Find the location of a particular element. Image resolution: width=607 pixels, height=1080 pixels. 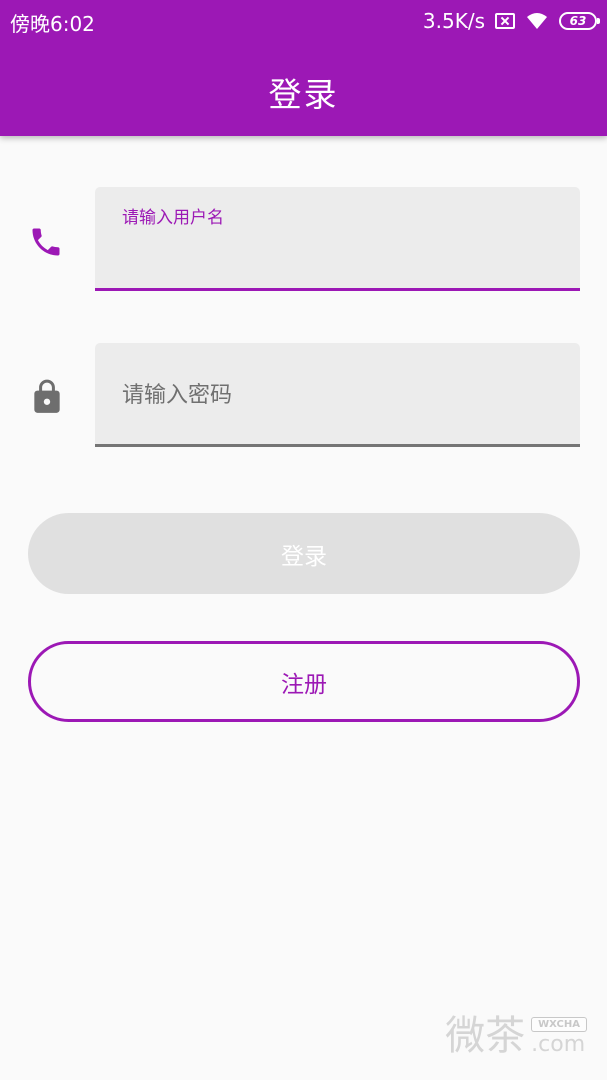

battery-icon: 63 is located at coordinates (579, 21).